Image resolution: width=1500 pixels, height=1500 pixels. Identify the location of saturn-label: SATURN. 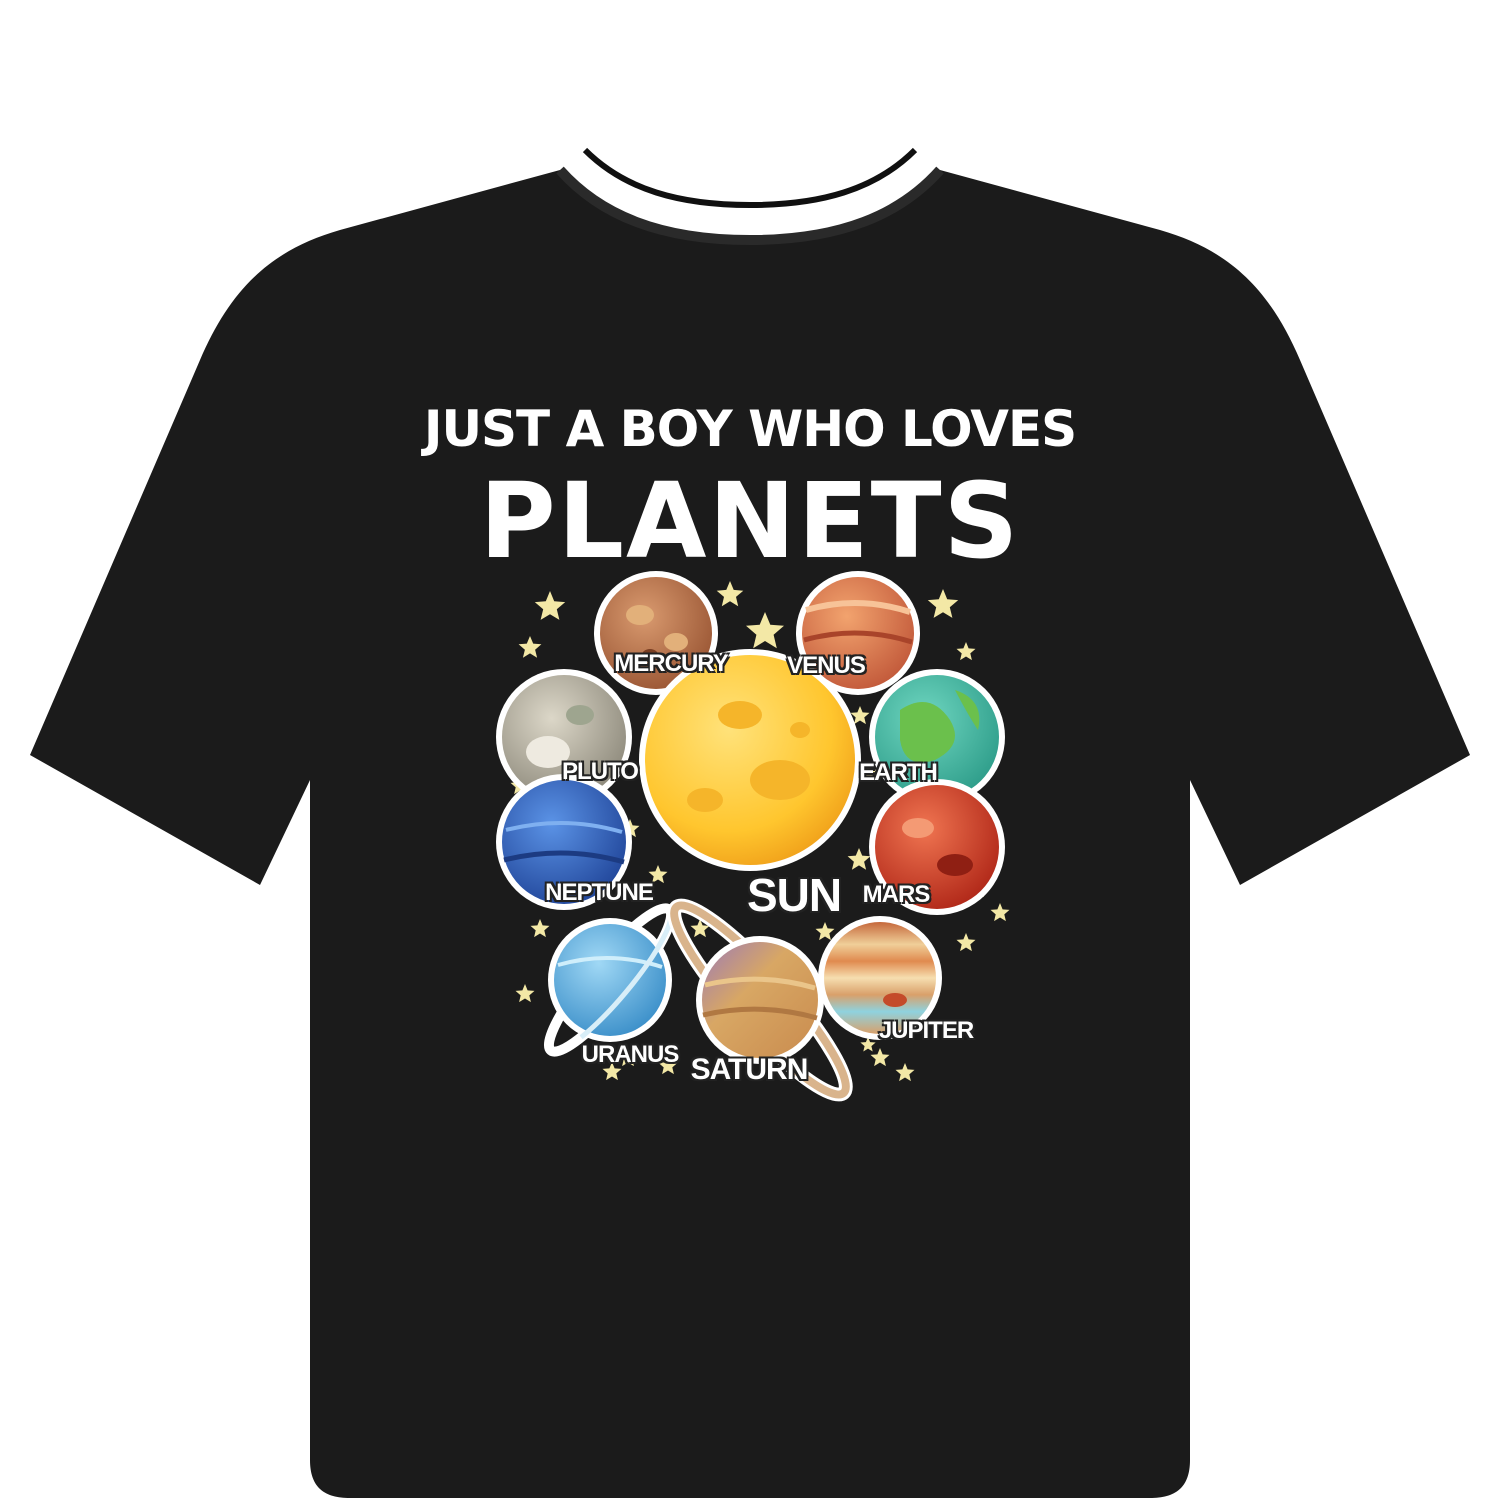
(749, 1069).